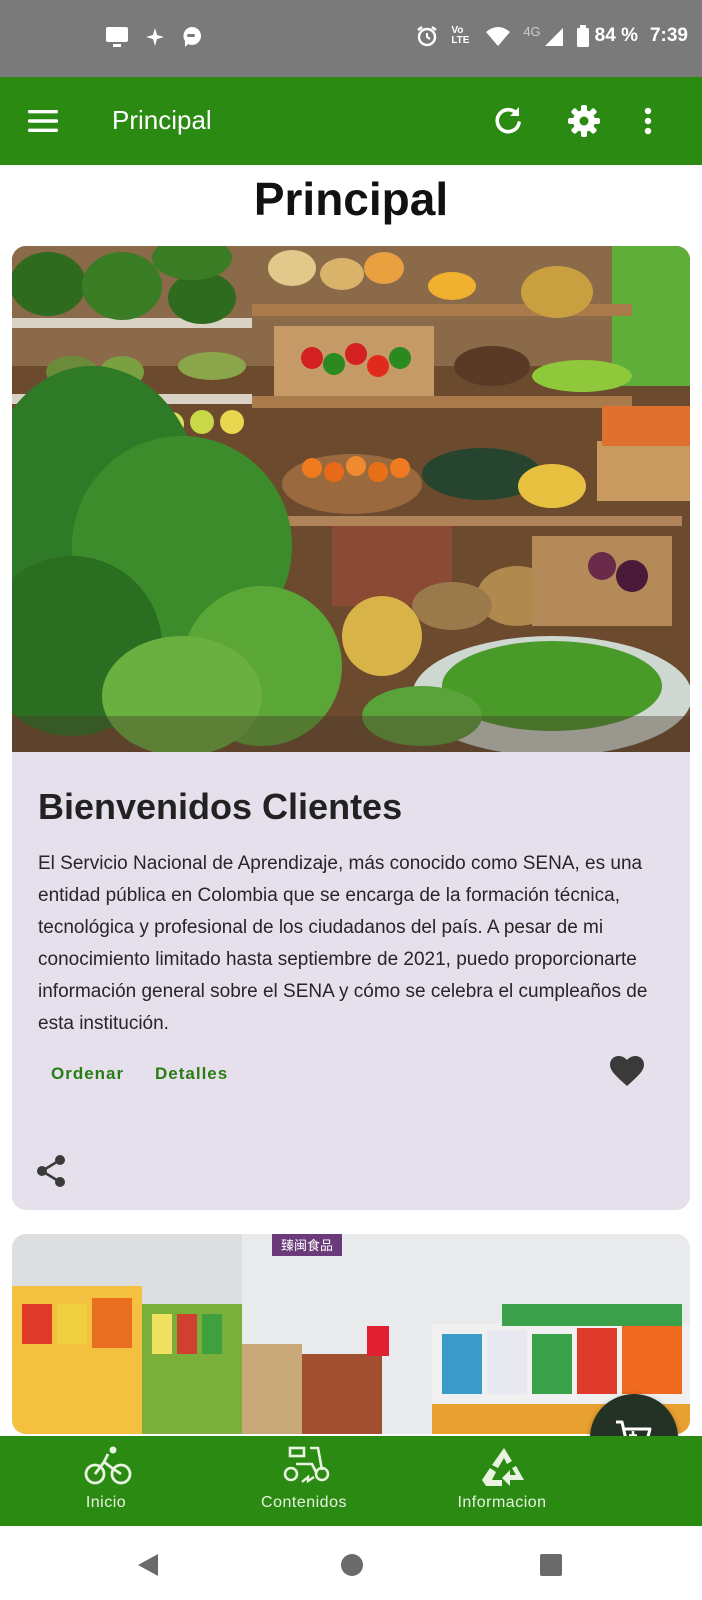 The height and width of the screenshot is (1600, 702). What do you see at coordinates (117, 37) in the screenshot?
I see `screen-icon` at bounding box center [117, 37].